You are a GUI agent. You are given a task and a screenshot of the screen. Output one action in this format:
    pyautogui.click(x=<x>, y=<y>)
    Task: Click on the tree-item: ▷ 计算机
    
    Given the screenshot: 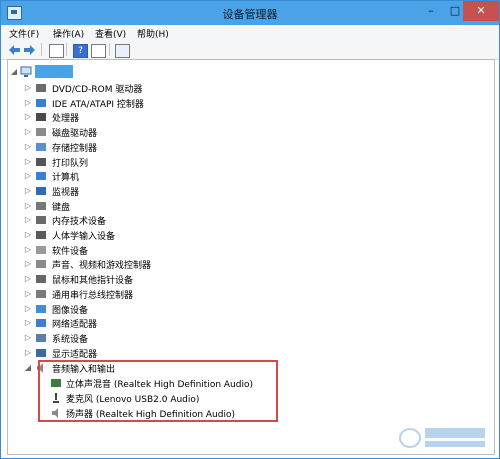 What is the action you would take?
    pyautogui.click(x=248, y=176)
    